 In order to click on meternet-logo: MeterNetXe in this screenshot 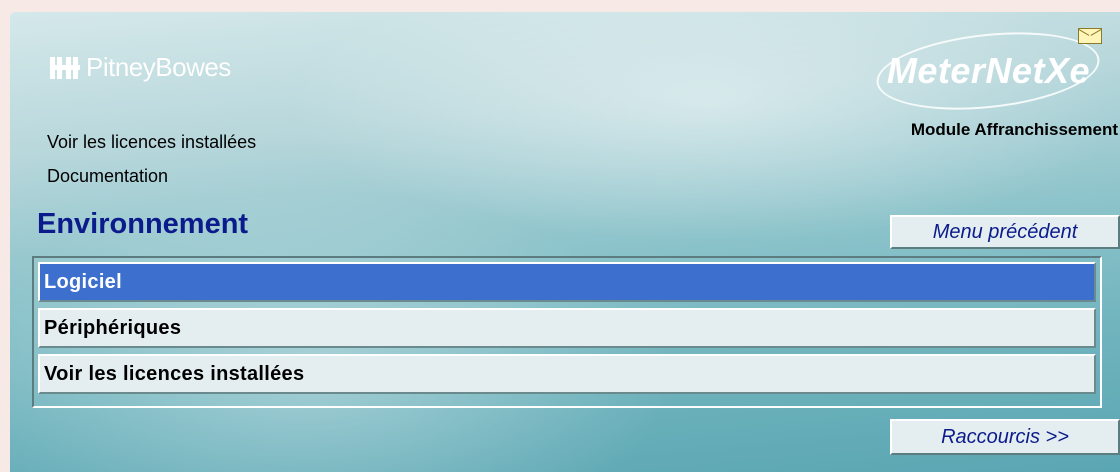, I will do `click(988, 71)`.